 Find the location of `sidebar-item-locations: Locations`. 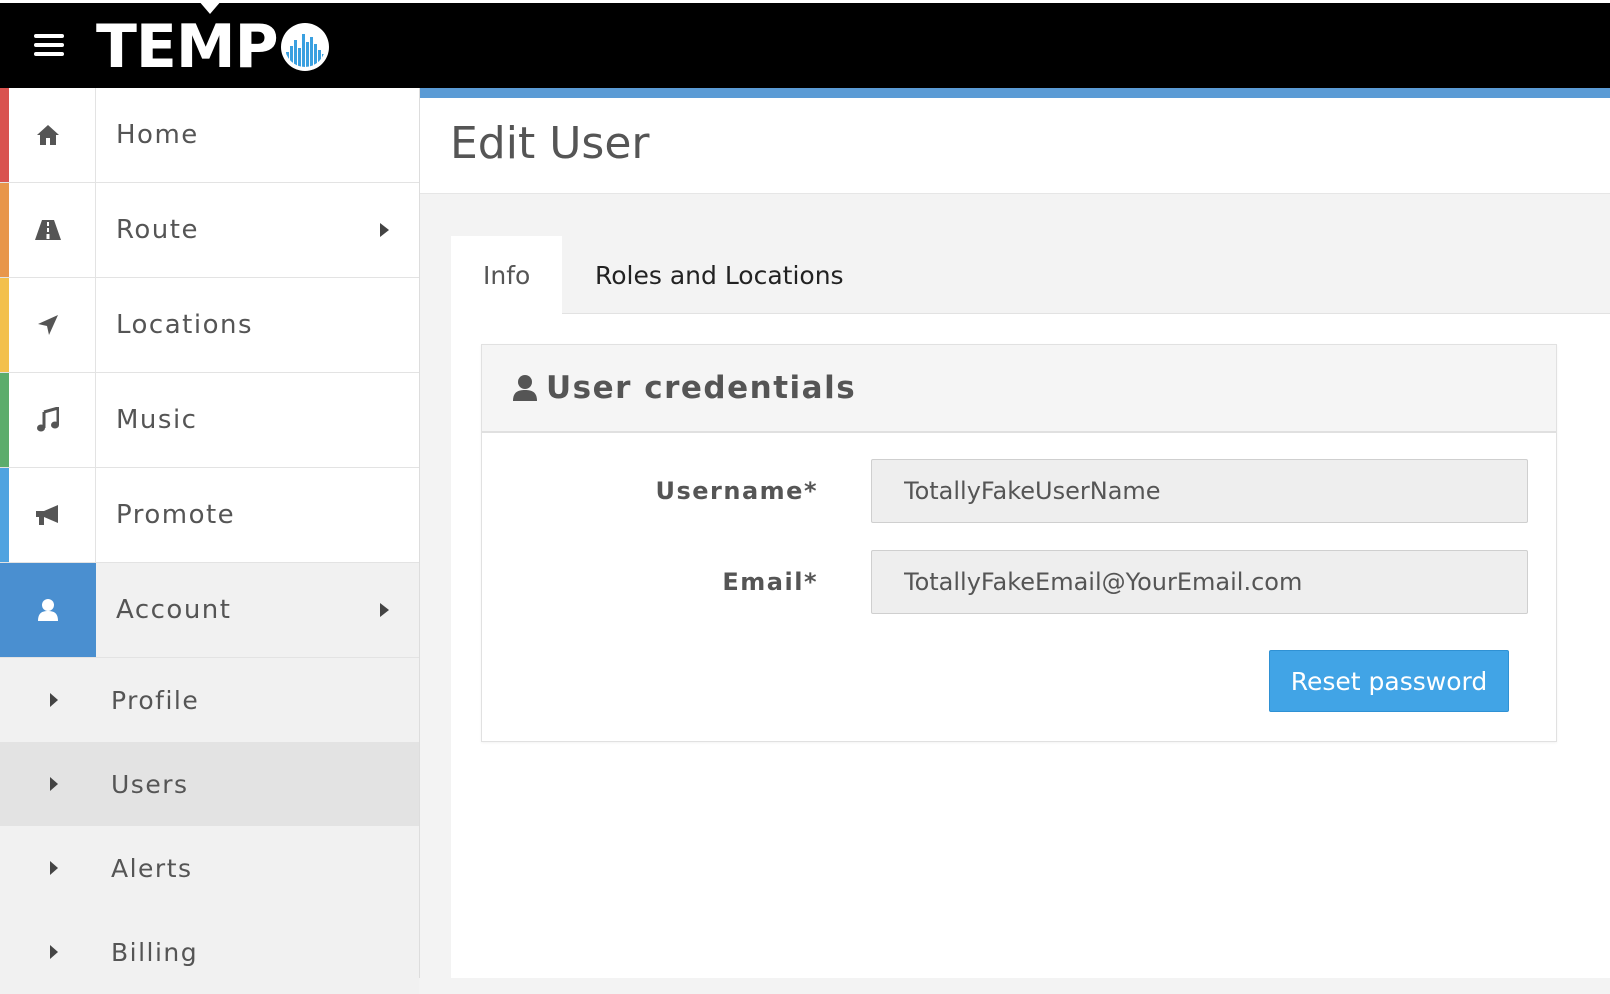

sidebar-item-locations: Locations is located at coordinates (209, 325).